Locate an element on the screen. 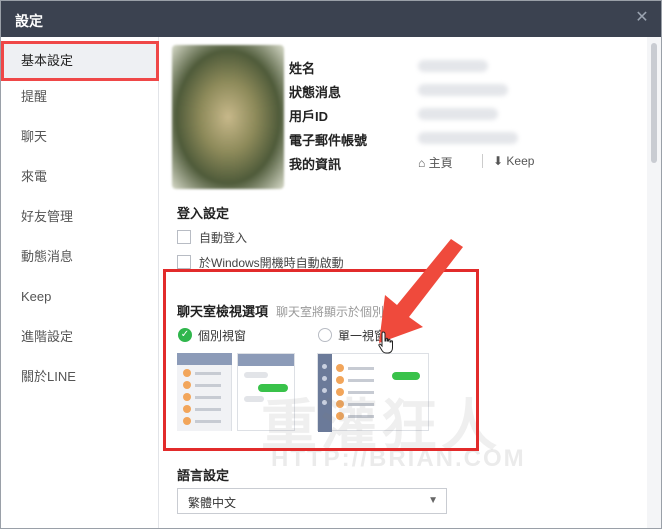 The width and height of the screenshot is (662, 529). radio-circle is located at coordinates (325, 335).